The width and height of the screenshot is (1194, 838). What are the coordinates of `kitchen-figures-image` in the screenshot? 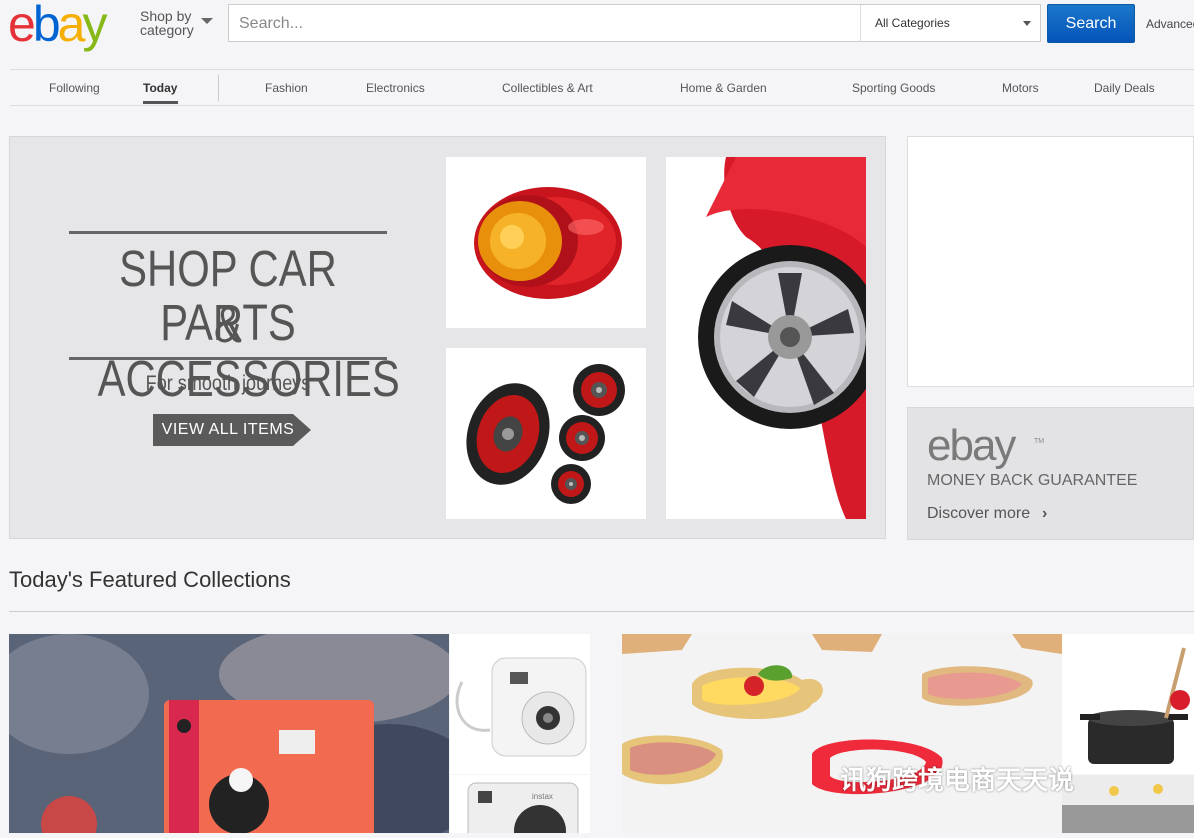 It's located at (1128, 804).